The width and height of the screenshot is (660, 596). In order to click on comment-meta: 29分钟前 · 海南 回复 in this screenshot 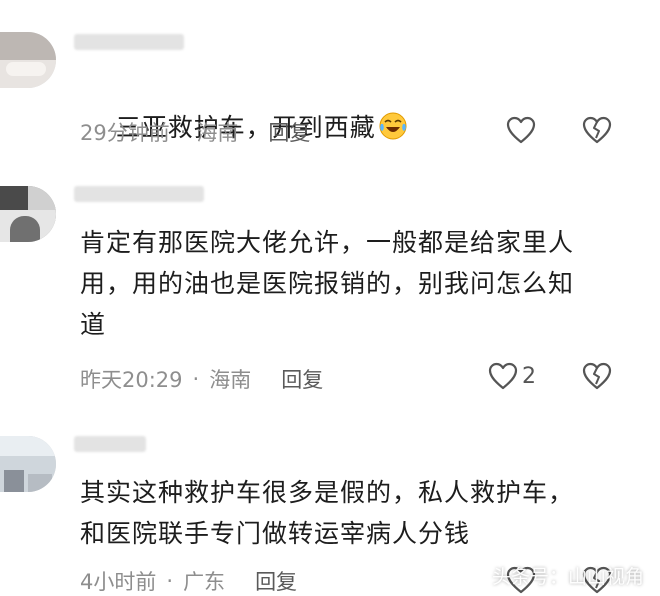, I will do `click(195, 132)`.